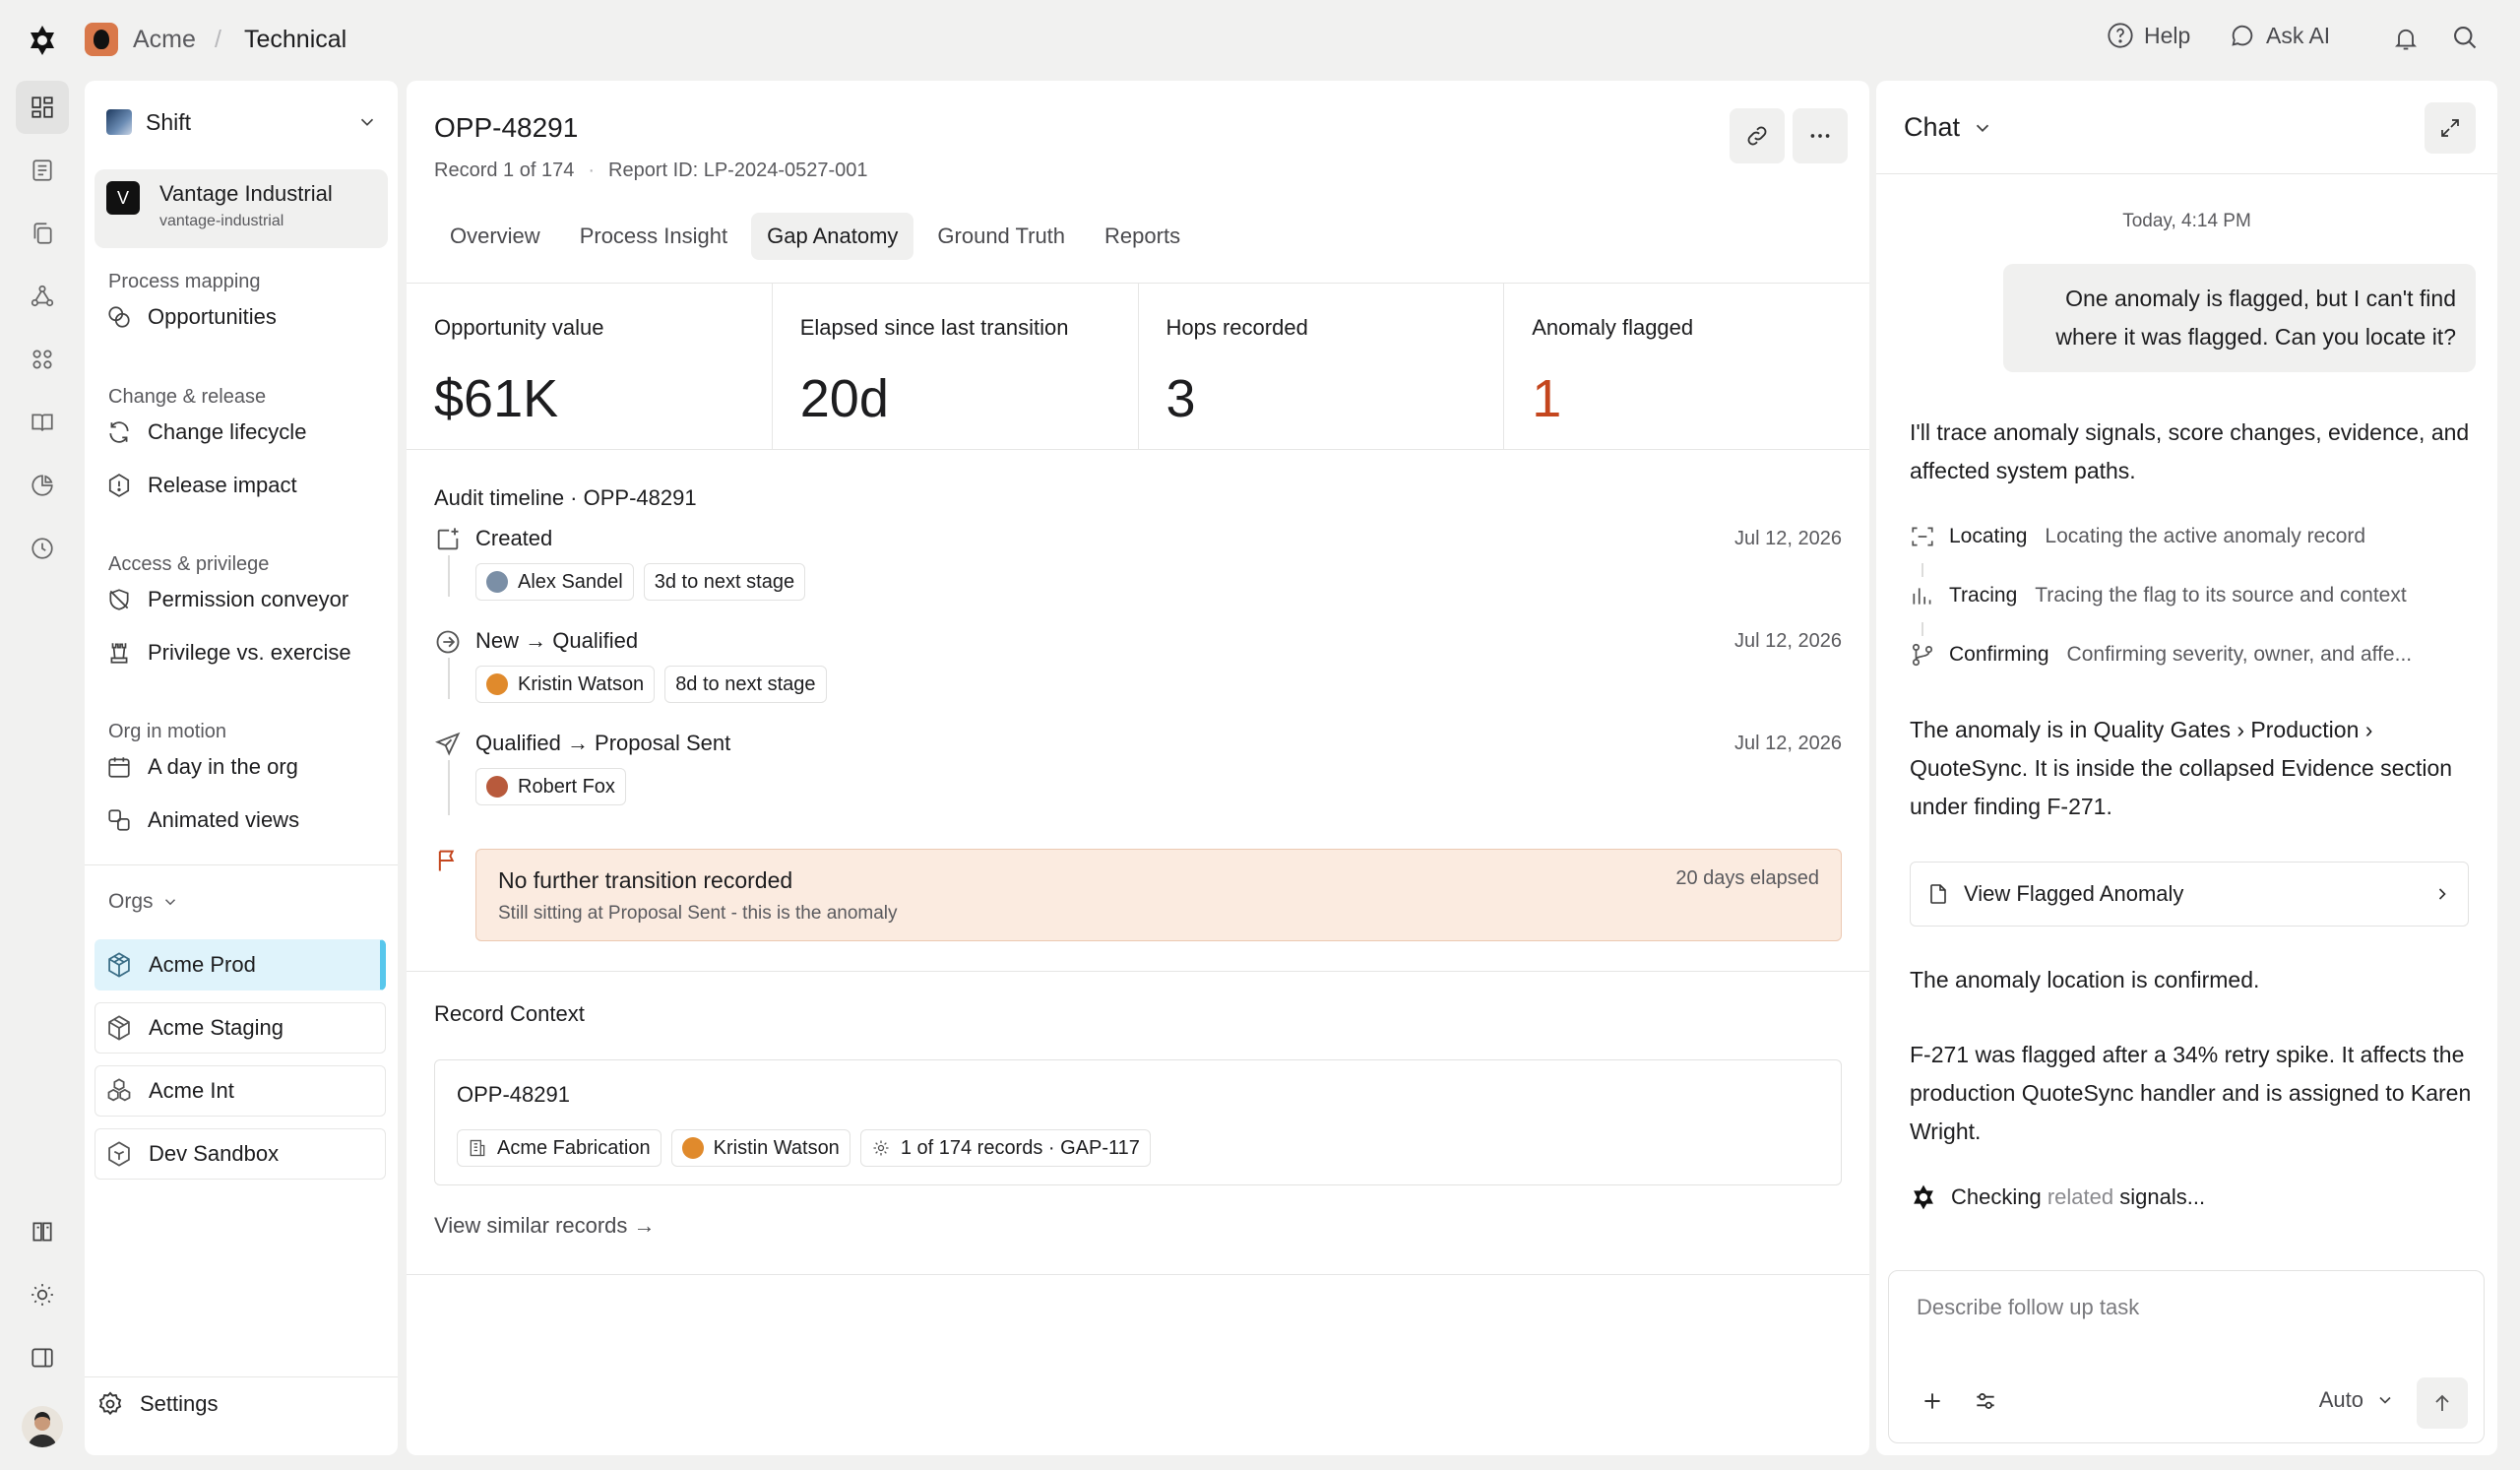 The image size is (2520, 1470). I want to click on nav-a-day-in-the-org: A day in the org, so click(202, 767).